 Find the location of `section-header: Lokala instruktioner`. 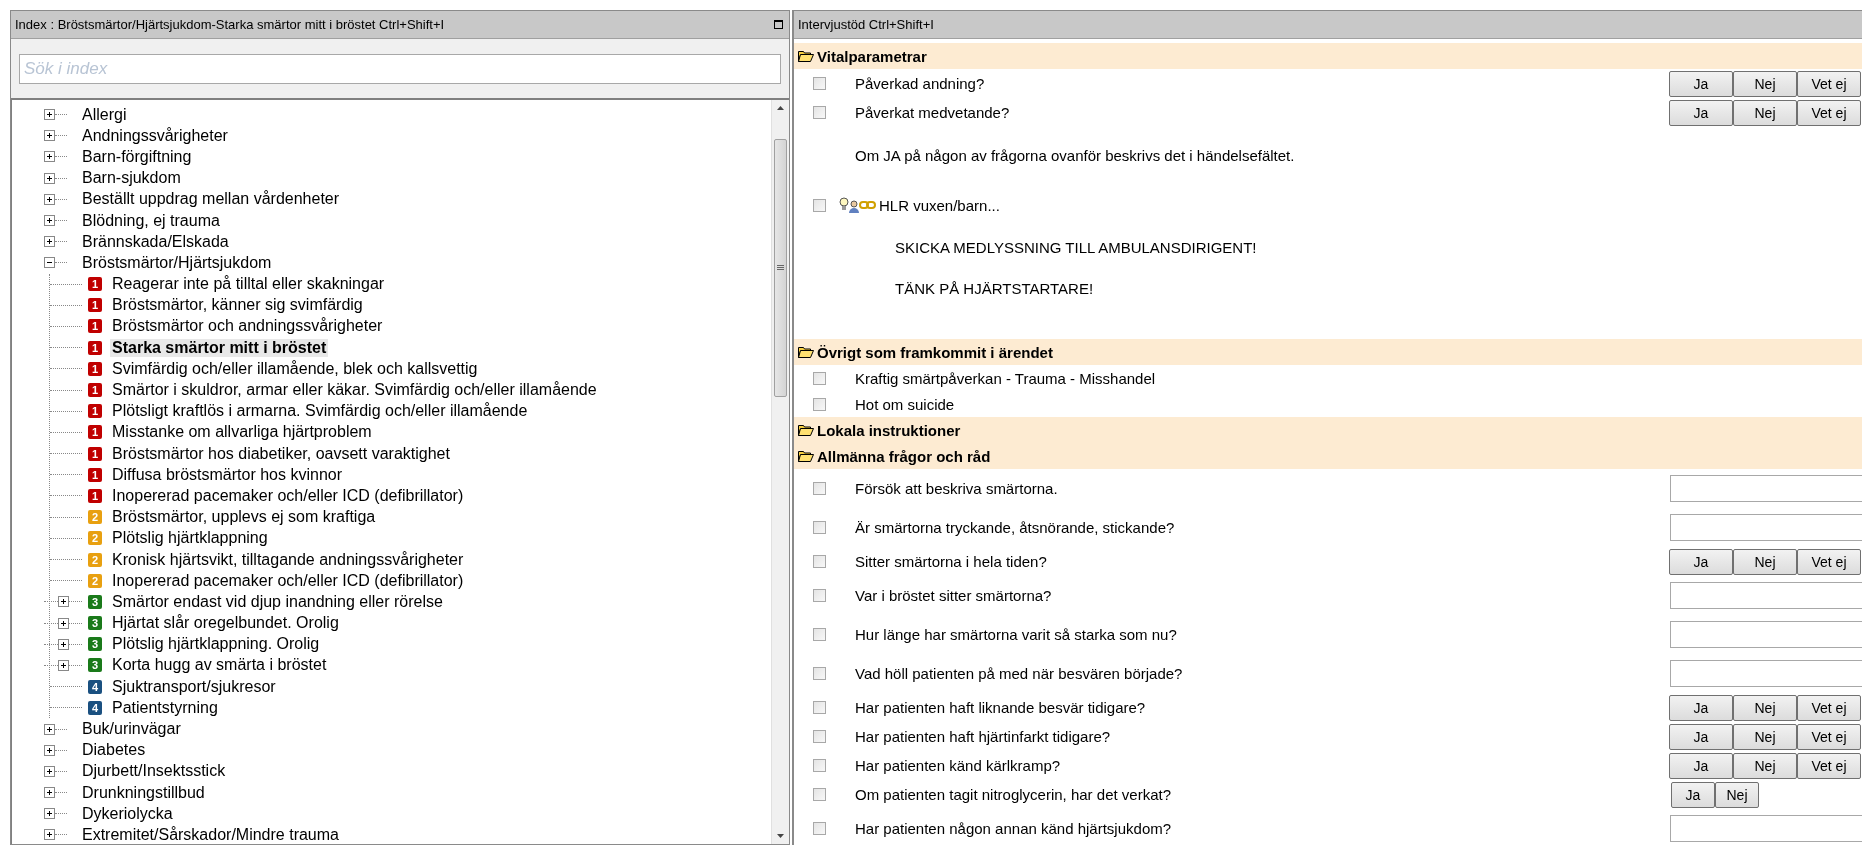

section-header: Lokala instruktioner is located at coordinates (1328, 430).